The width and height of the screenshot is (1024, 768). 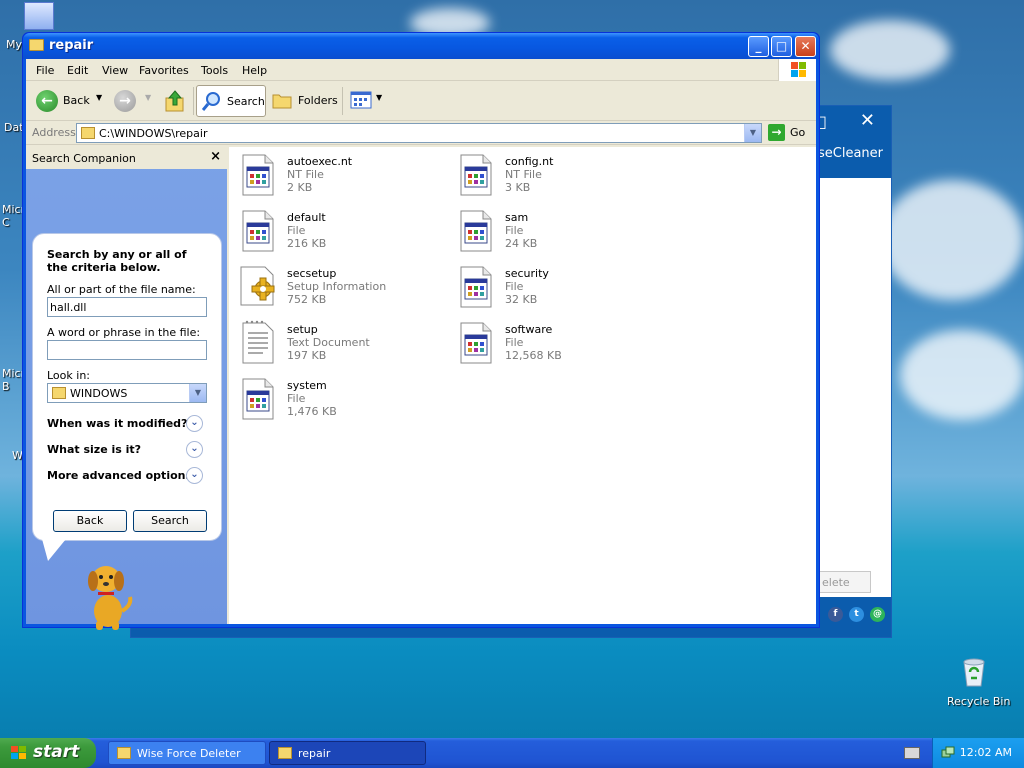 I want to click on search-button: Search, so click(x=170, y=521).